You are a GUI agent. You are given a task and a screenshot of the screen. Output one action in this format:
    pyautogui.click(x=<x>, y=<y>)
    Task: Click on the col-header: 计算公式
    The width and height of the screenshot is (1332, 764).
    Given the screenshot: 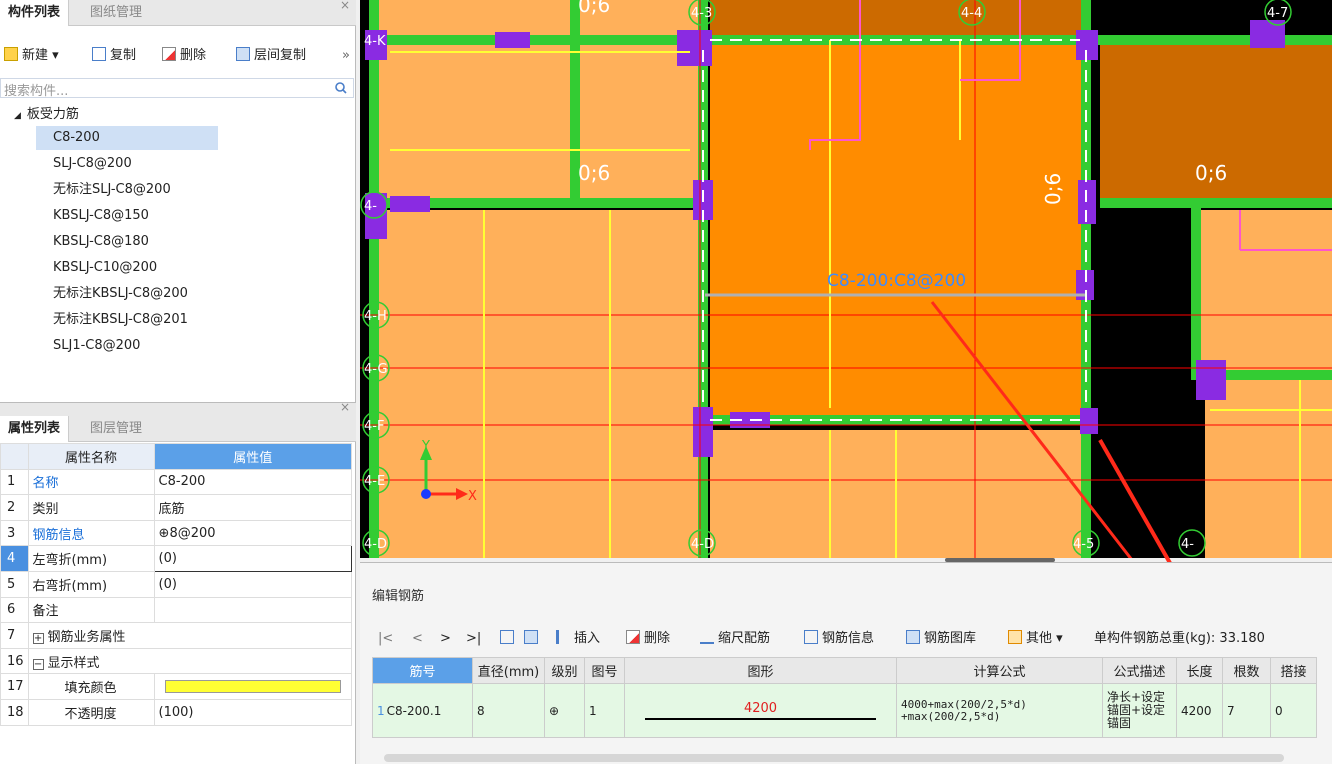 What is the action you would take?
    pyautogui.click(x=999, y=670)
    